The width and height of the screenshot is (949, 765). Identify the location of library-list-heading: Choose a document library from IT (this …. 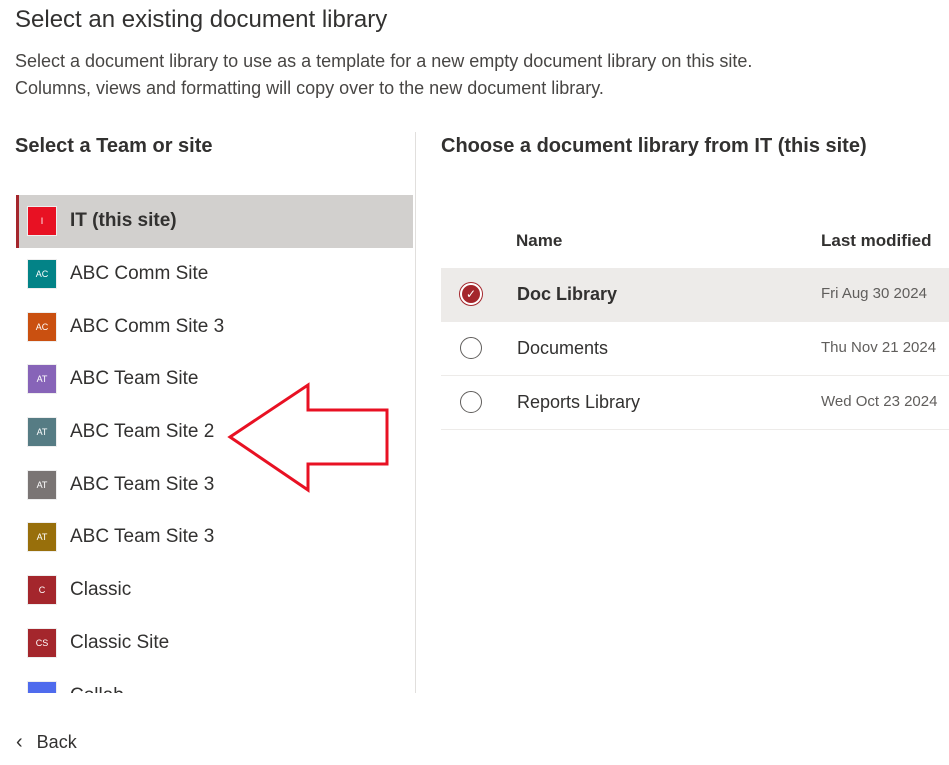
(654, 146).